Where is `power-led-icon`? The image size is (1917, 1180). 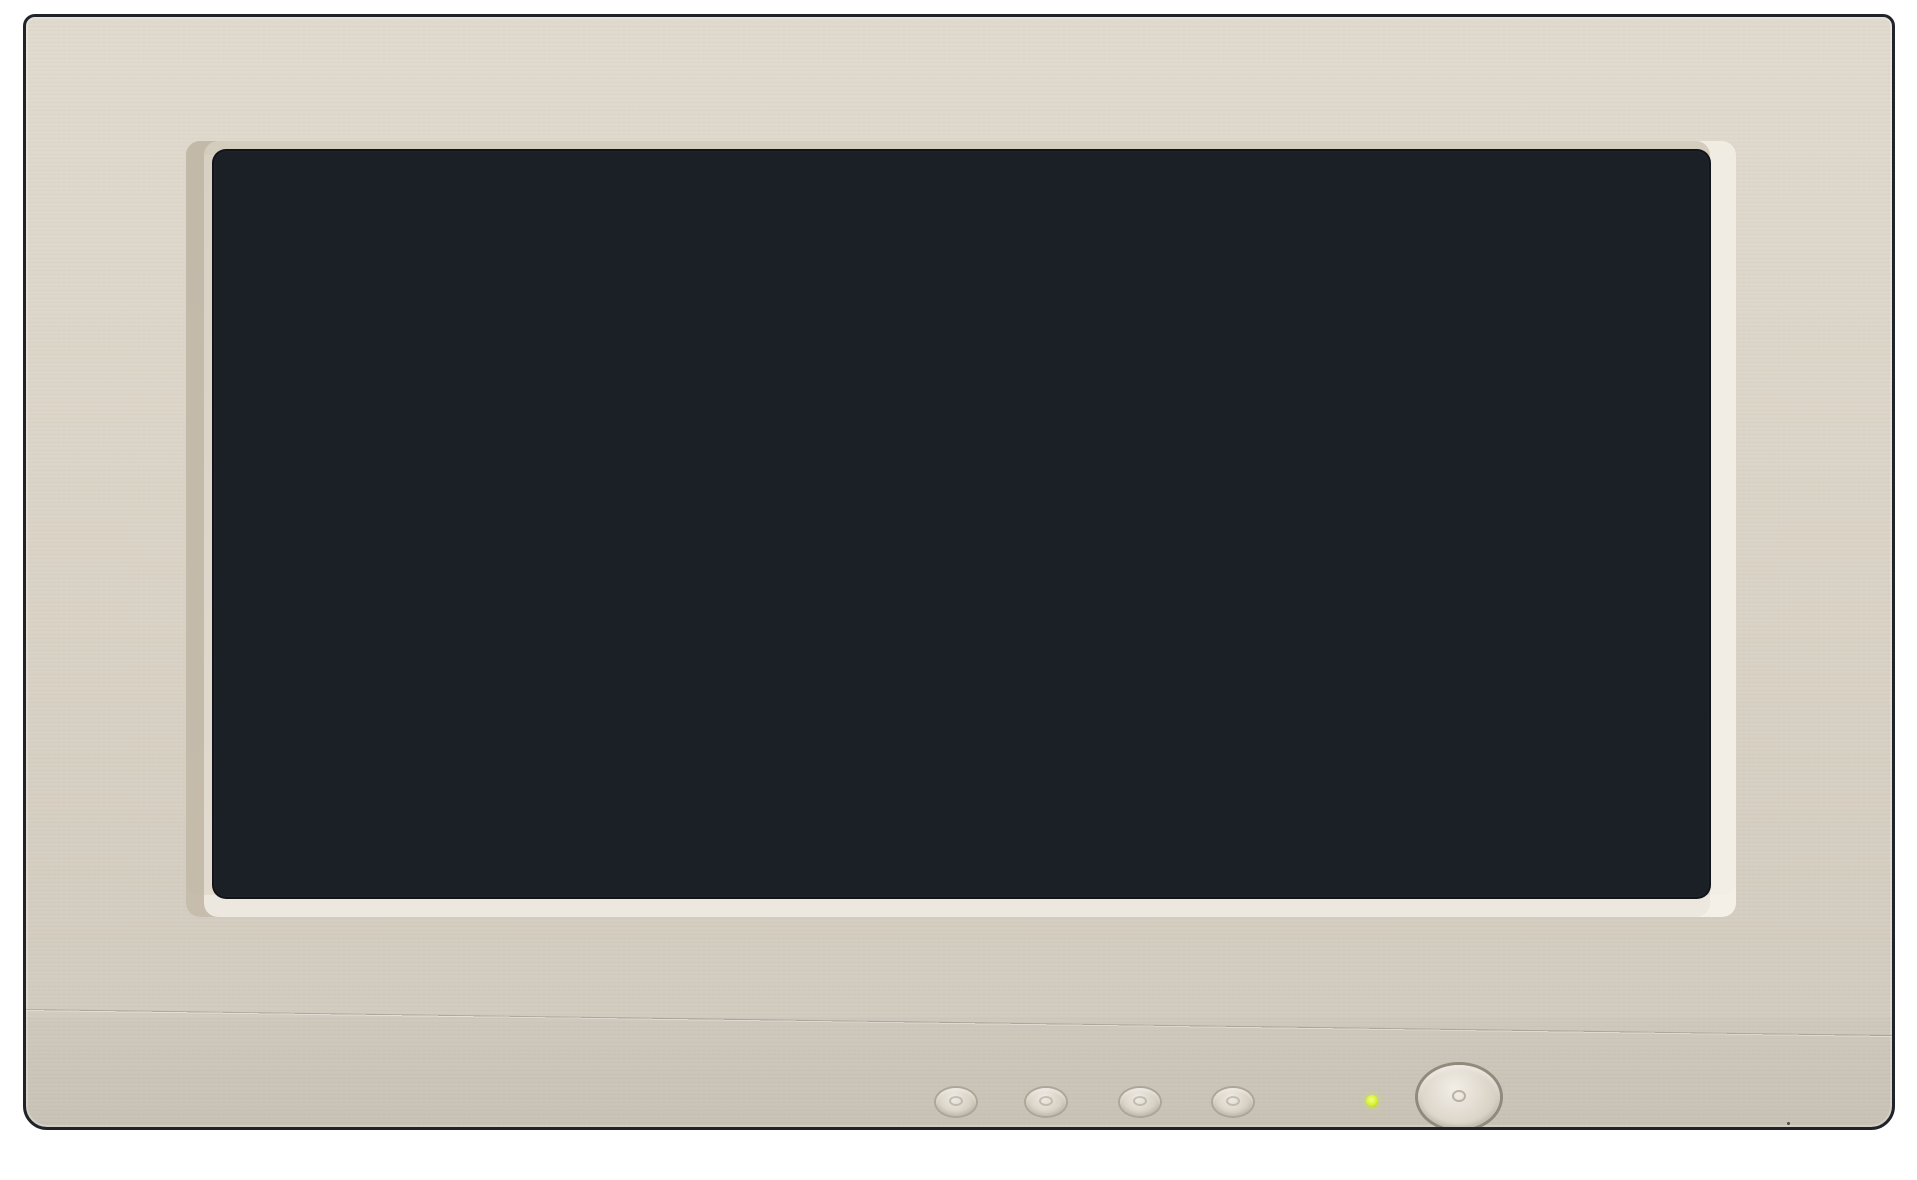
power-led-icon is located at coordinates (1372, 1101).